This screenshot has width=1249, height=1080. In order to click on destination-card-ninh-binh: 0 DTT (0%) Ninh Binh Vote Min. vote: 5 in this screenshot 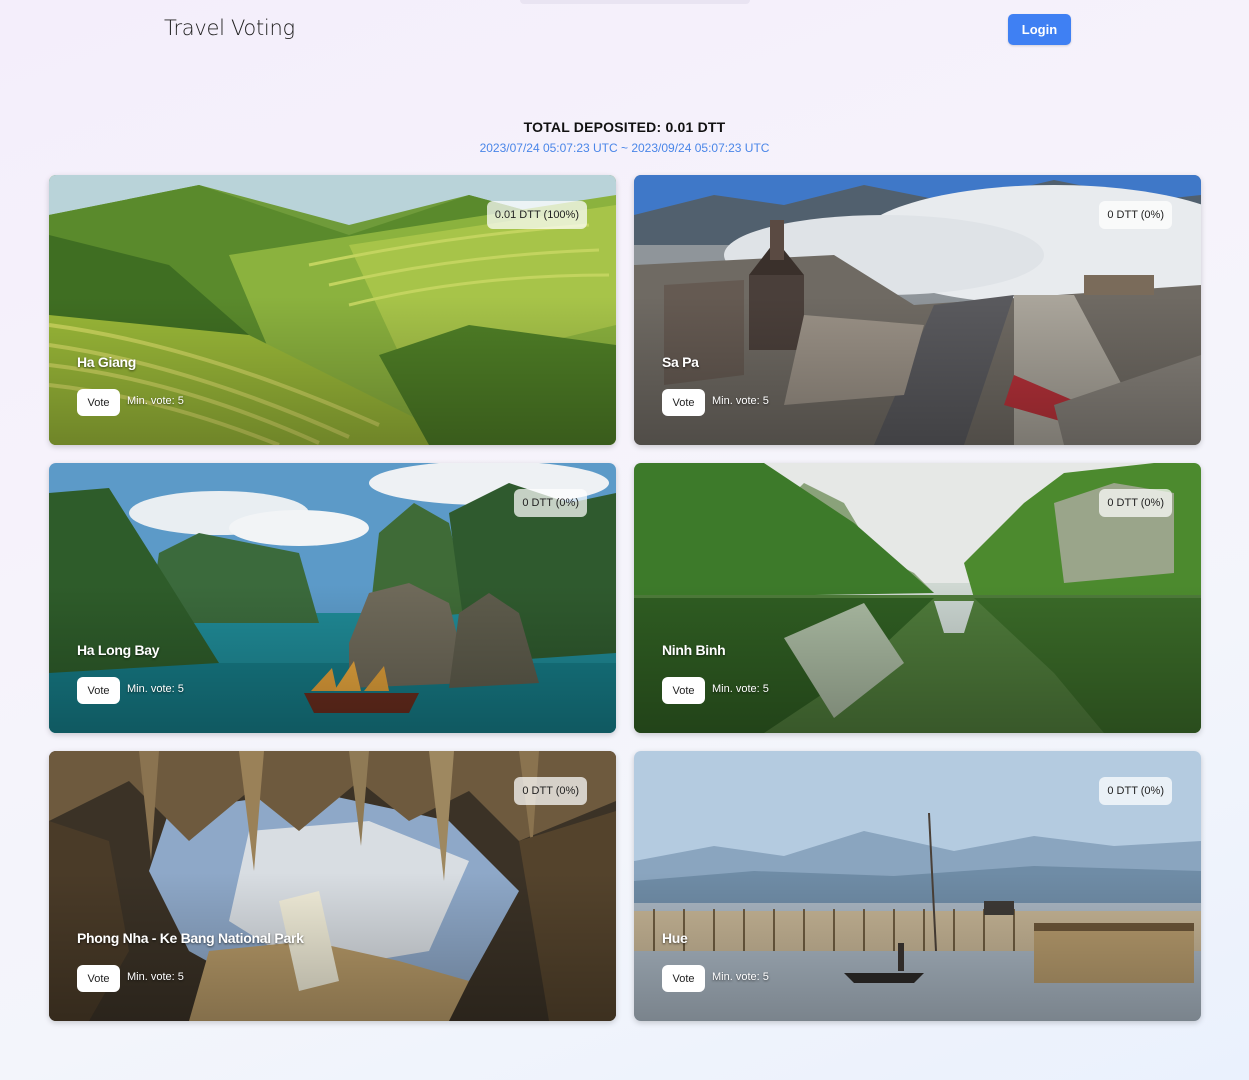, I will do `click(917, 598)`.